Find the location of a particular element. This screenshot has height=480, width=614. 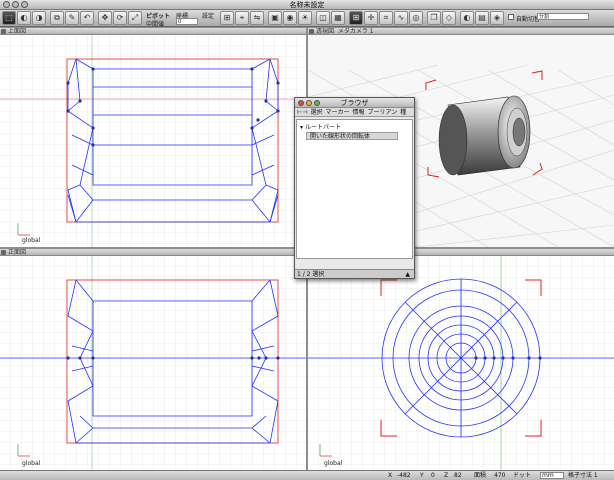

x-coord-value: -482 is located at coordinates (404, 475).